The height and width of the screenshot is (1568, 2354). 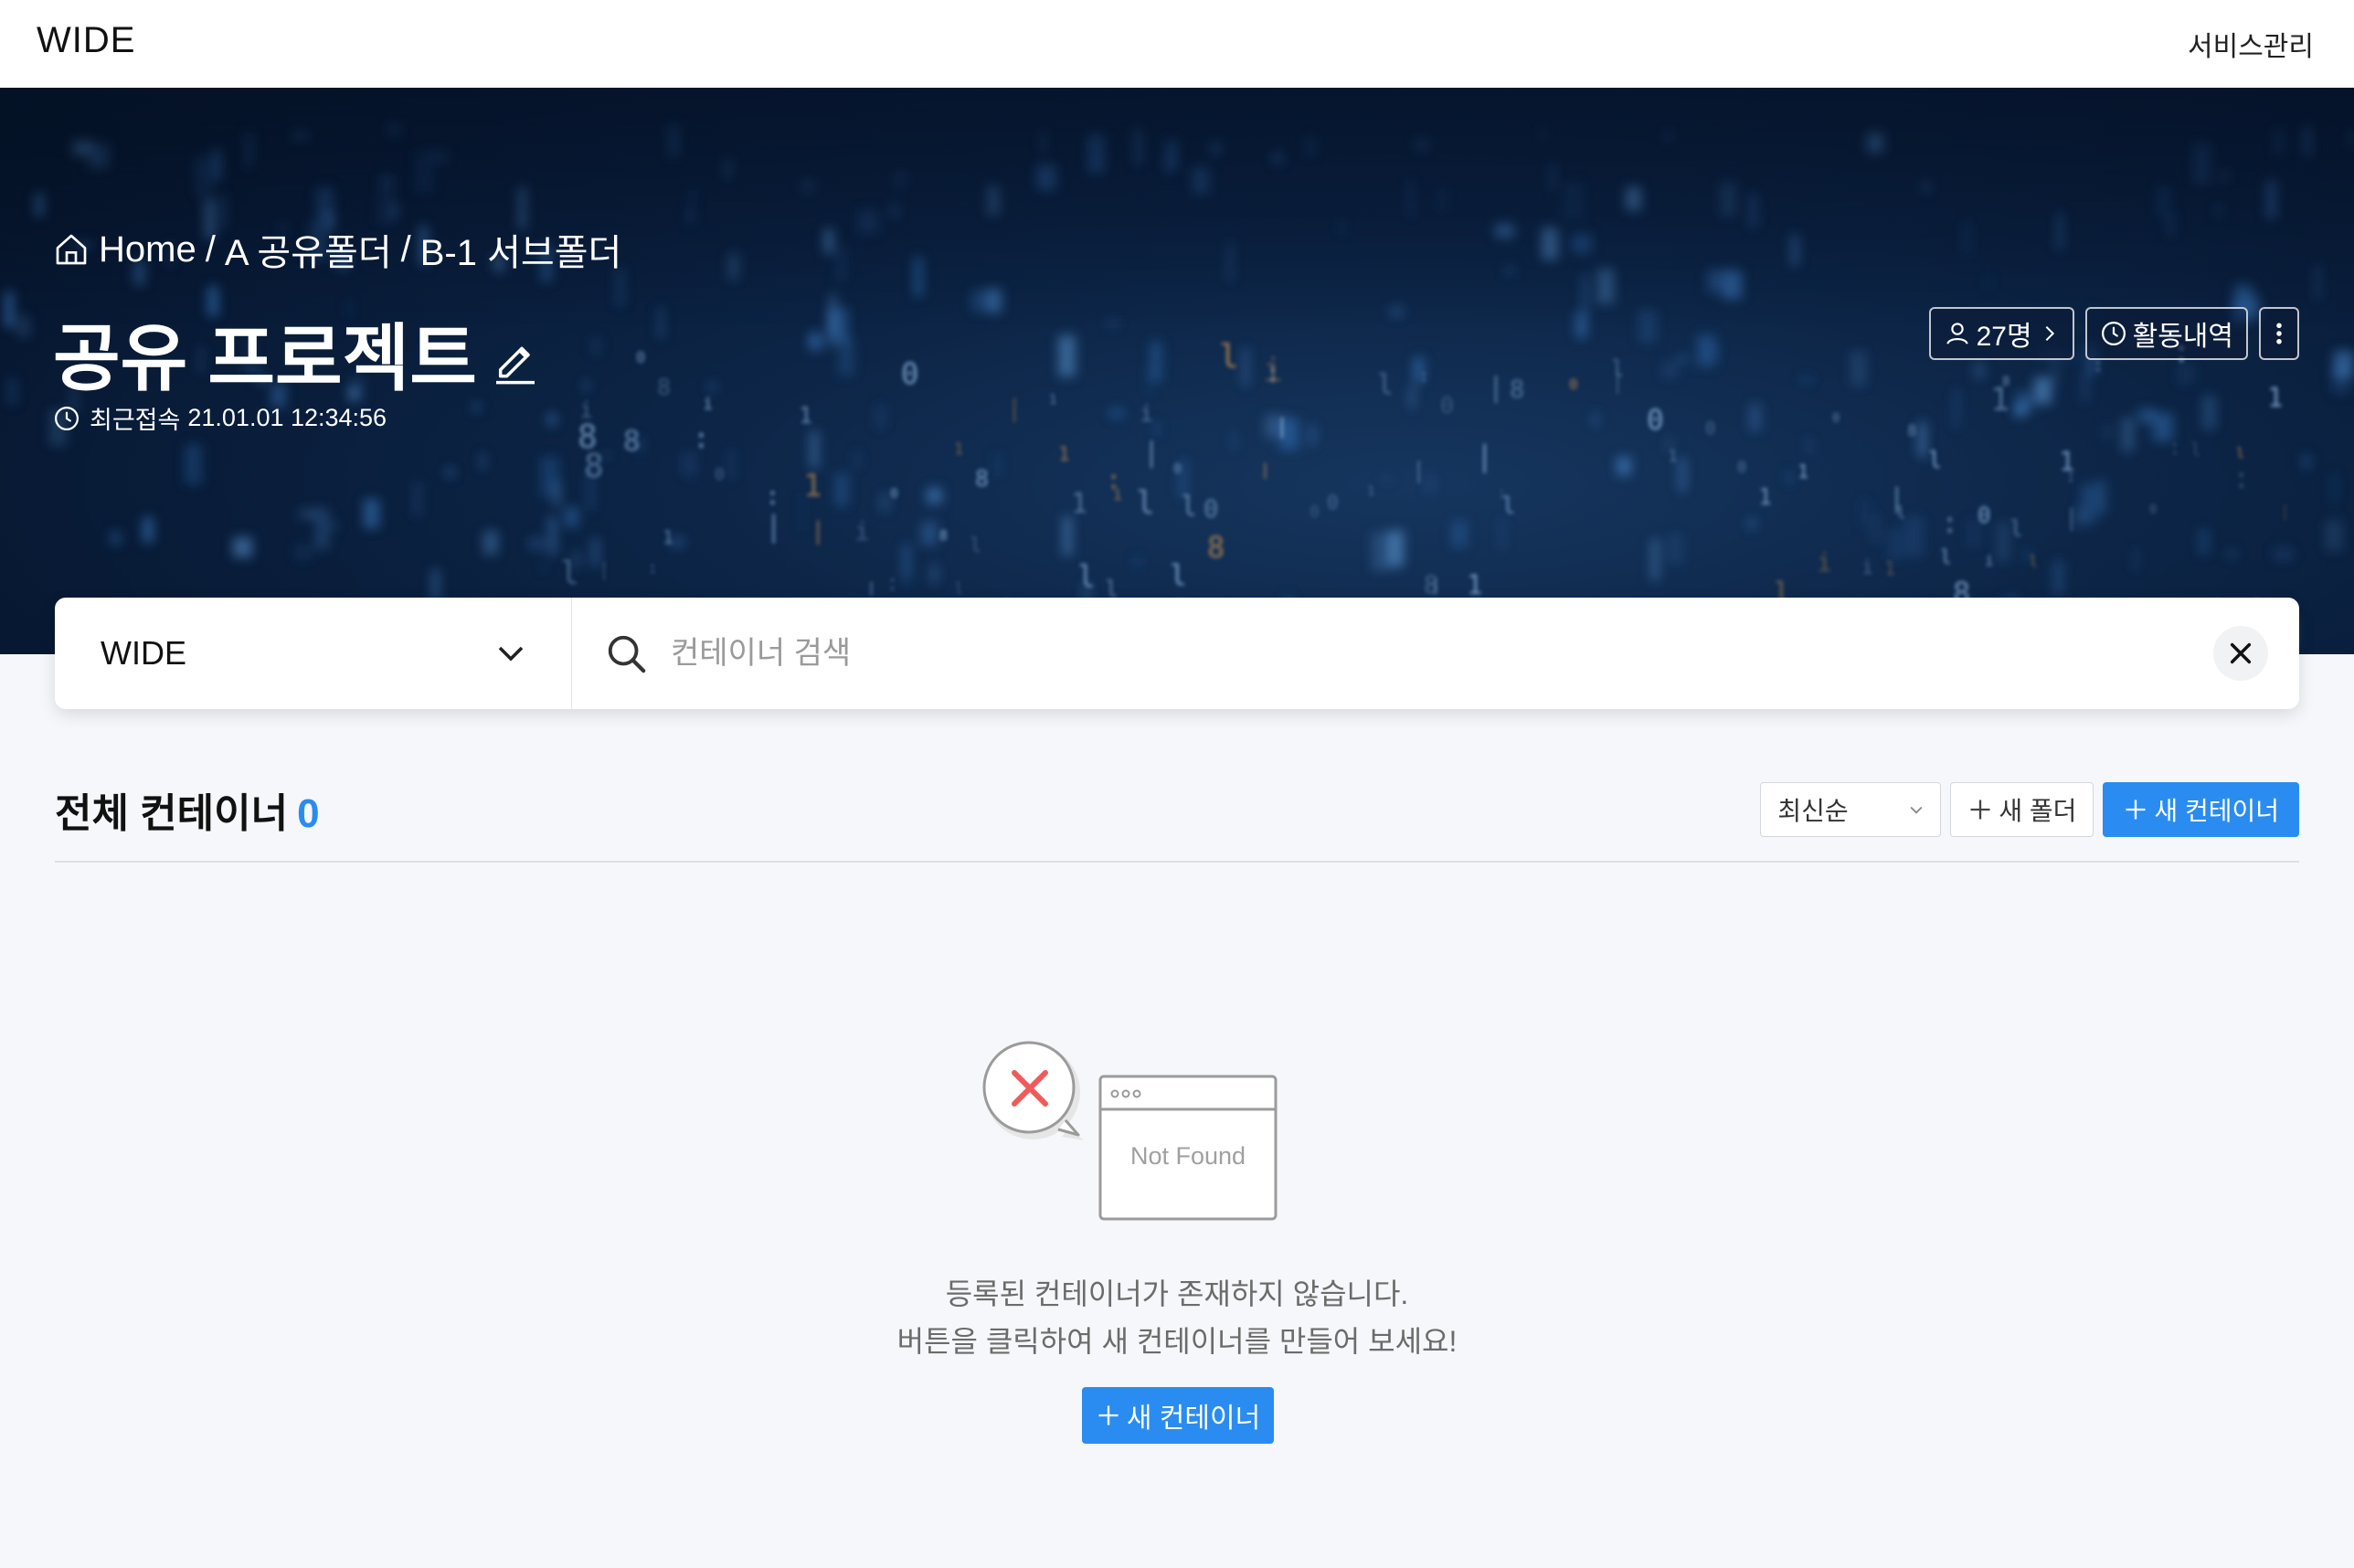 I want to click on members-button: 27명, so click(x=2001, y=334).